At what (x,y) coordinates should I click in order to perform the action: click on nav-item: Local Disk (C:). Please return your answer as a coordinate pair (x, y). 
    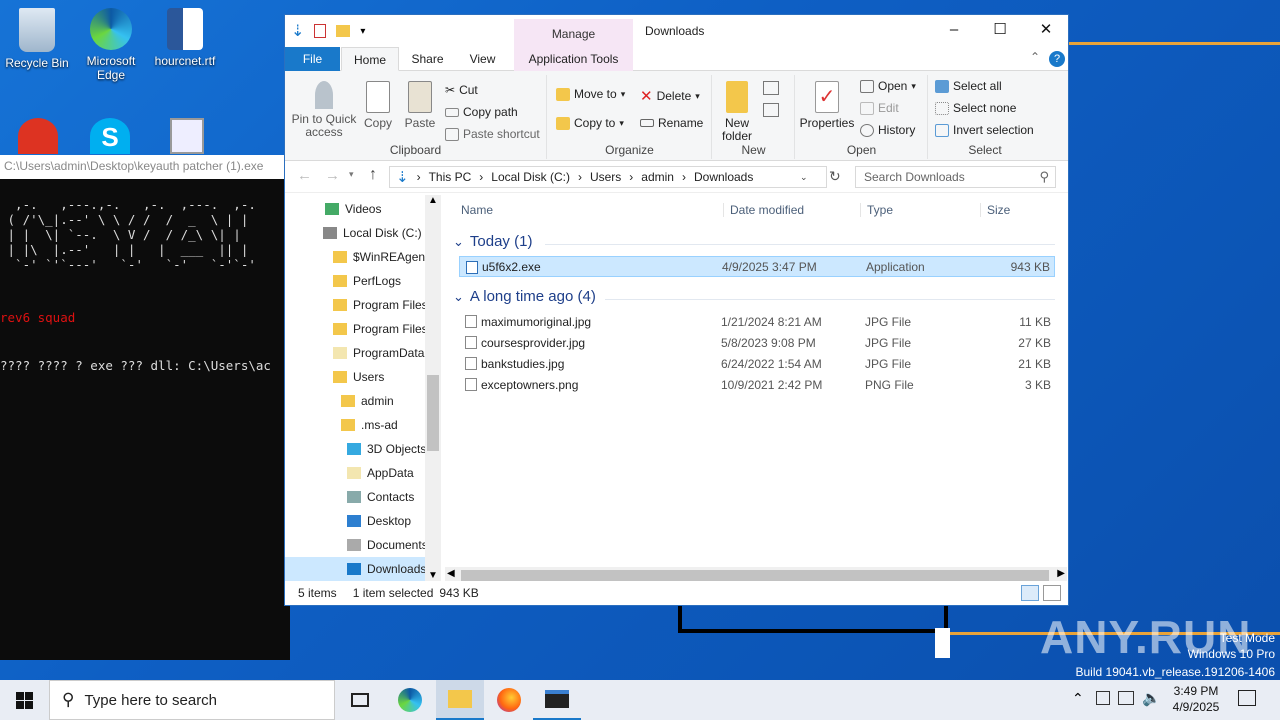
    Looking at the image, I should click on (355, 233).